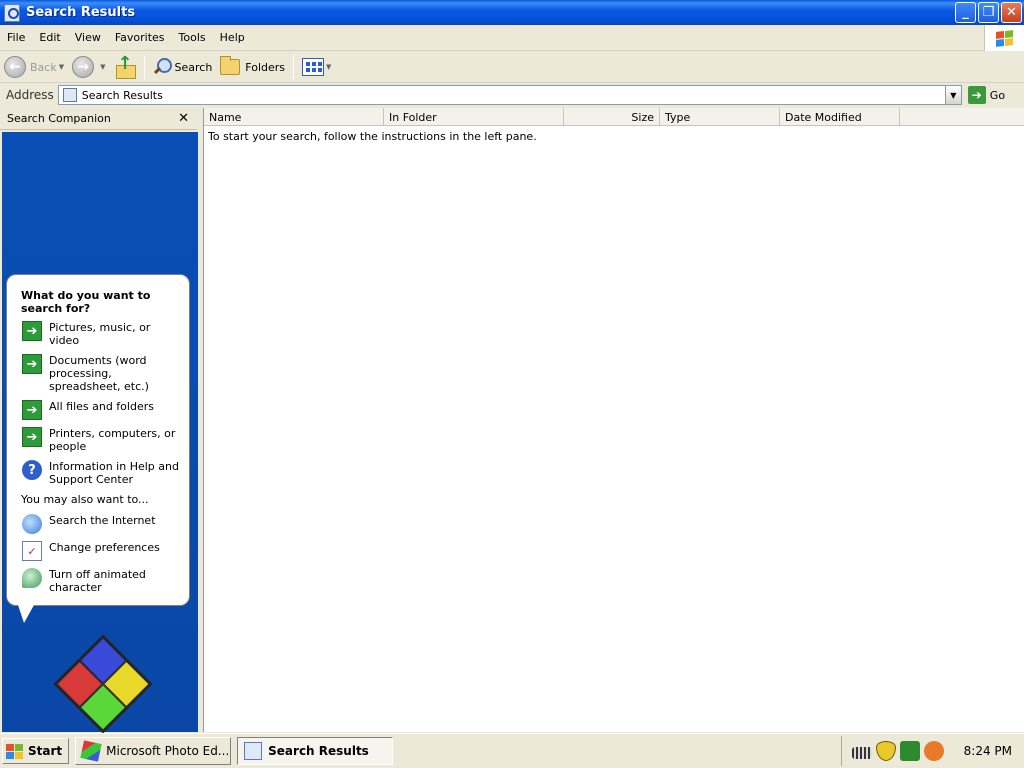  I want to click on option-all-files: ➔ All files and folders, so click(100, 410).